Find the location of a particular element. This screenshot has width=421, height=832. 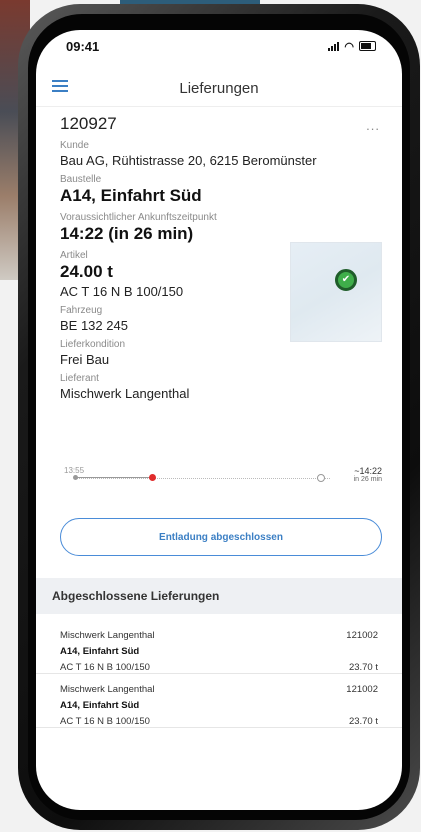

signal-icon is located at coordinates (334, 46).